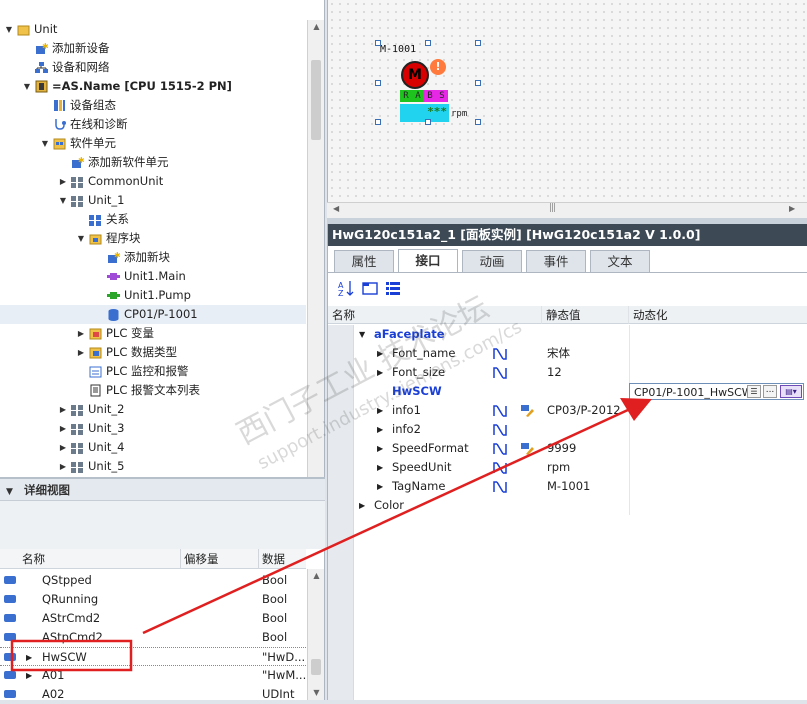  I want to click on tree-item: ✱ 添加新设备, so click(153, 48).